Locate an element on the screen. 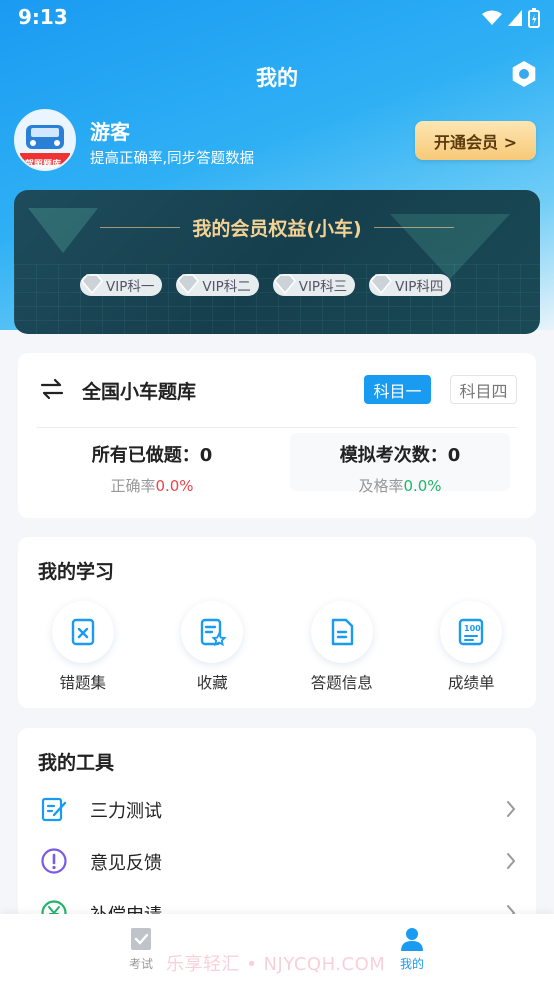 This screenshot has height=984, width=554. pass-label: 及格率 is located at coordinates (381, 486).